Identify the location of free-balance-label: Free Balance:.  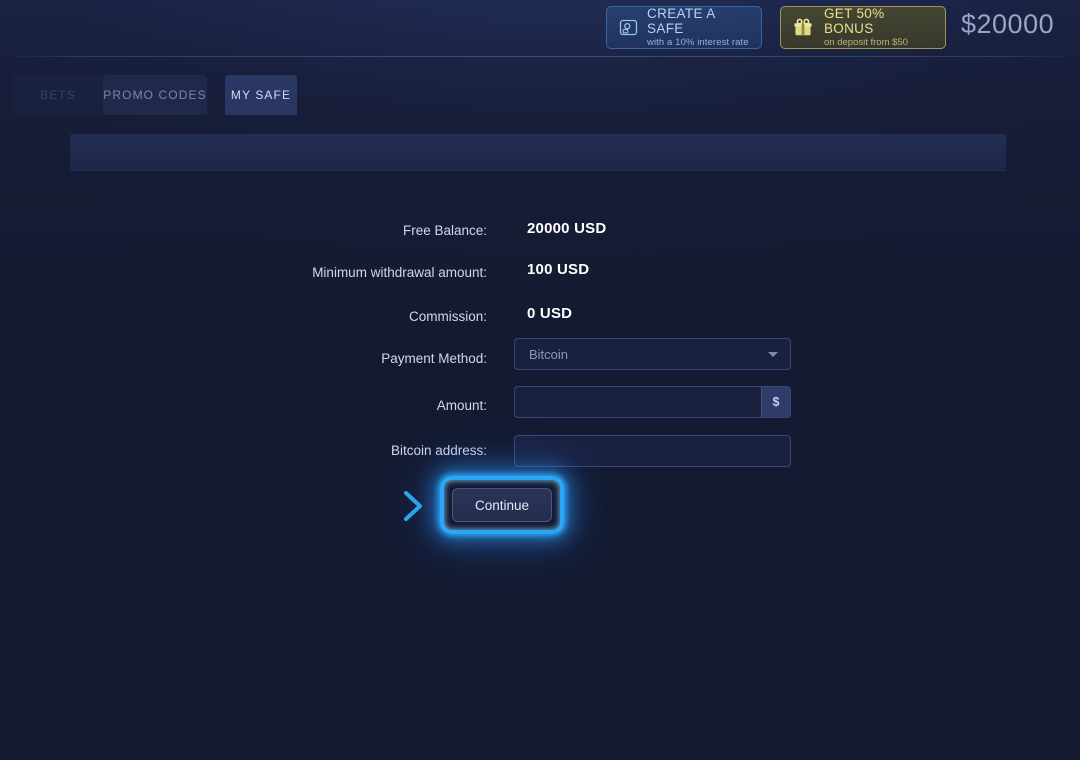
(444, 230).